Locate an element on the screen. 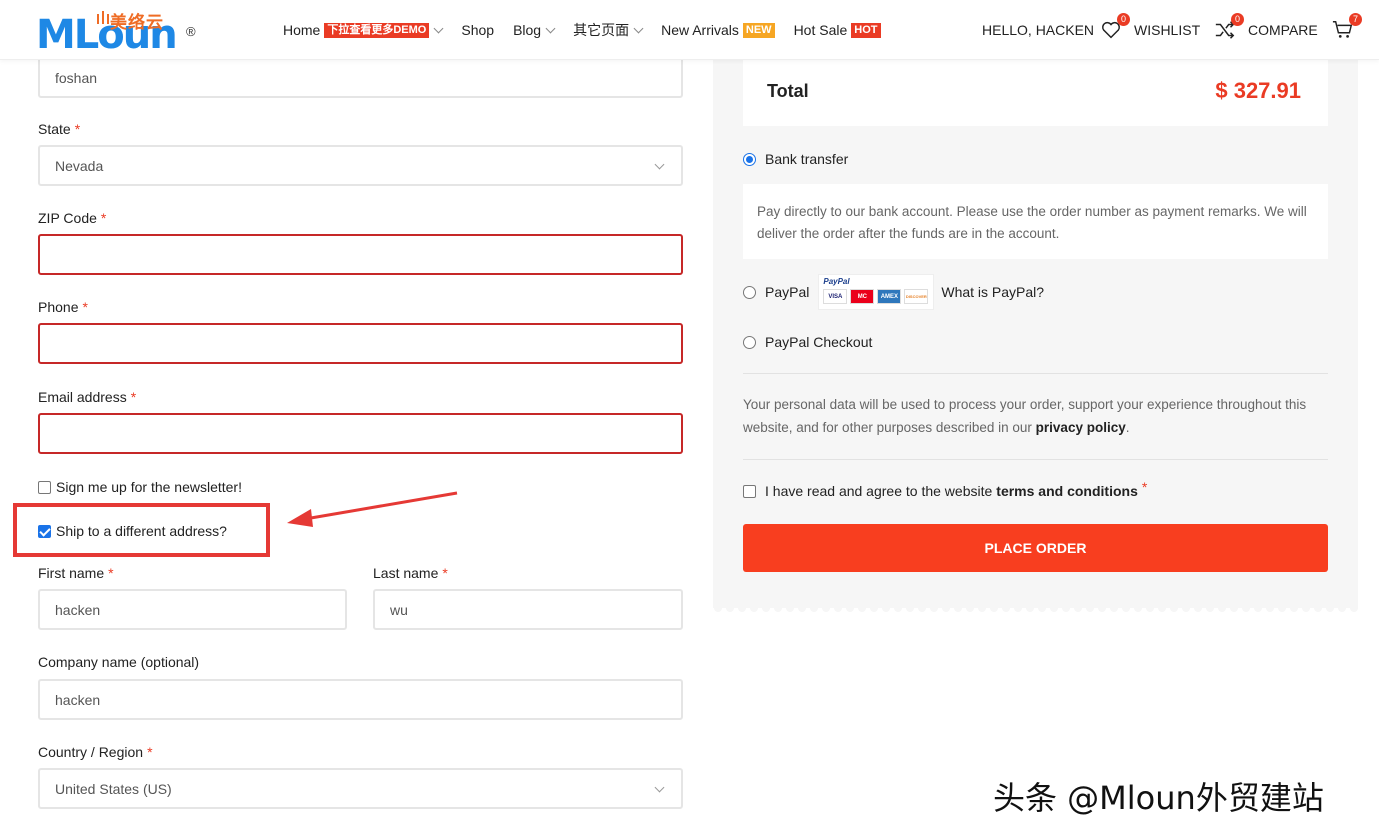 The height and width of the screenshot is (833, 1379). first-name-field: hacken is located at coordinates (192, 609).